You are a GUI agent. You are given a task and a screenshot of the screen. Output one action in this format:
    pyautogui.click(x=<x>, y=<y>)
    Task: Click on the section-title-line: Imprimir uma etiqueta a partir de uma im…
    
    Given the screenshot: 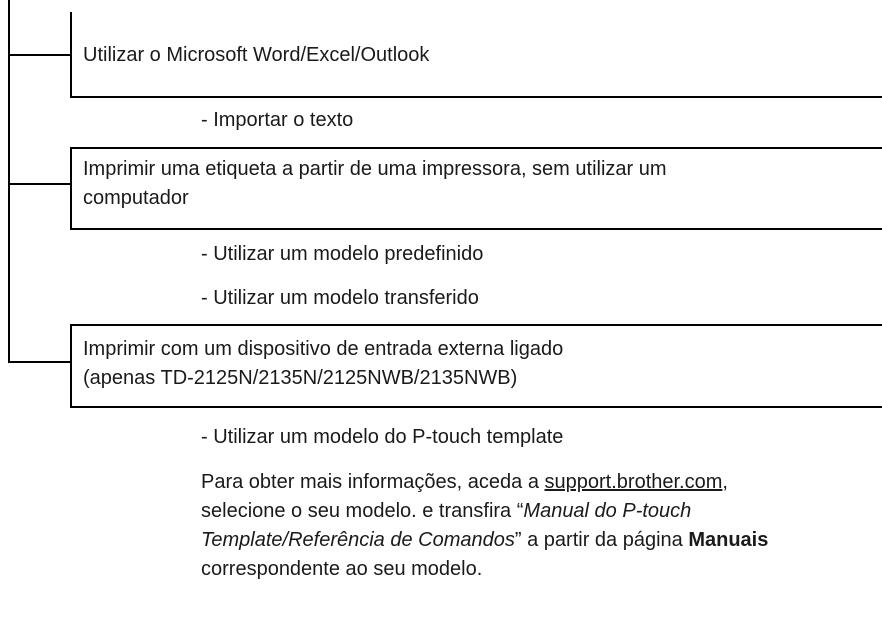 What is the action you would take?
    pyautogui.click(x=375, y=169)
    